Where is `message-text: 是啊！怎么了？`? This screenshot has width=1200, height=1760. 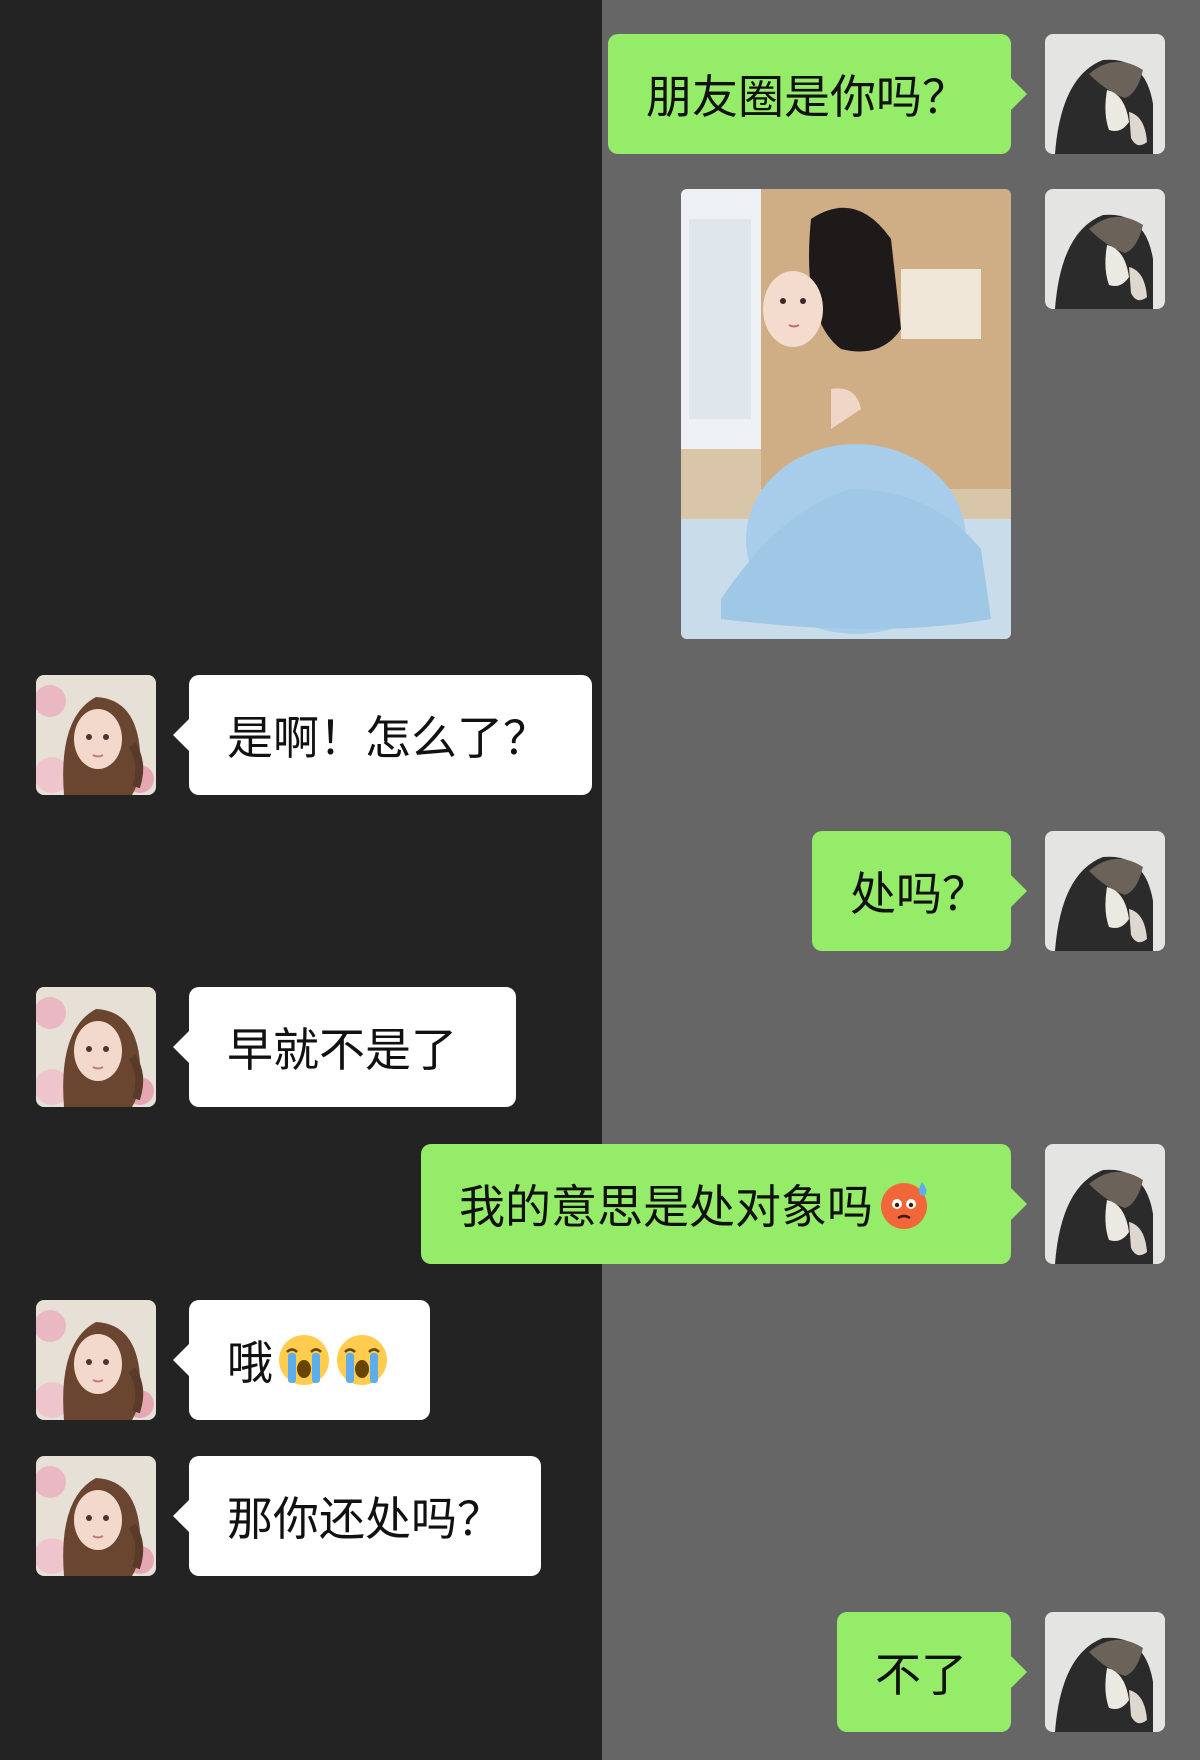
message-text: 是啊！怎么了？ is located at coordinates (388, 738).